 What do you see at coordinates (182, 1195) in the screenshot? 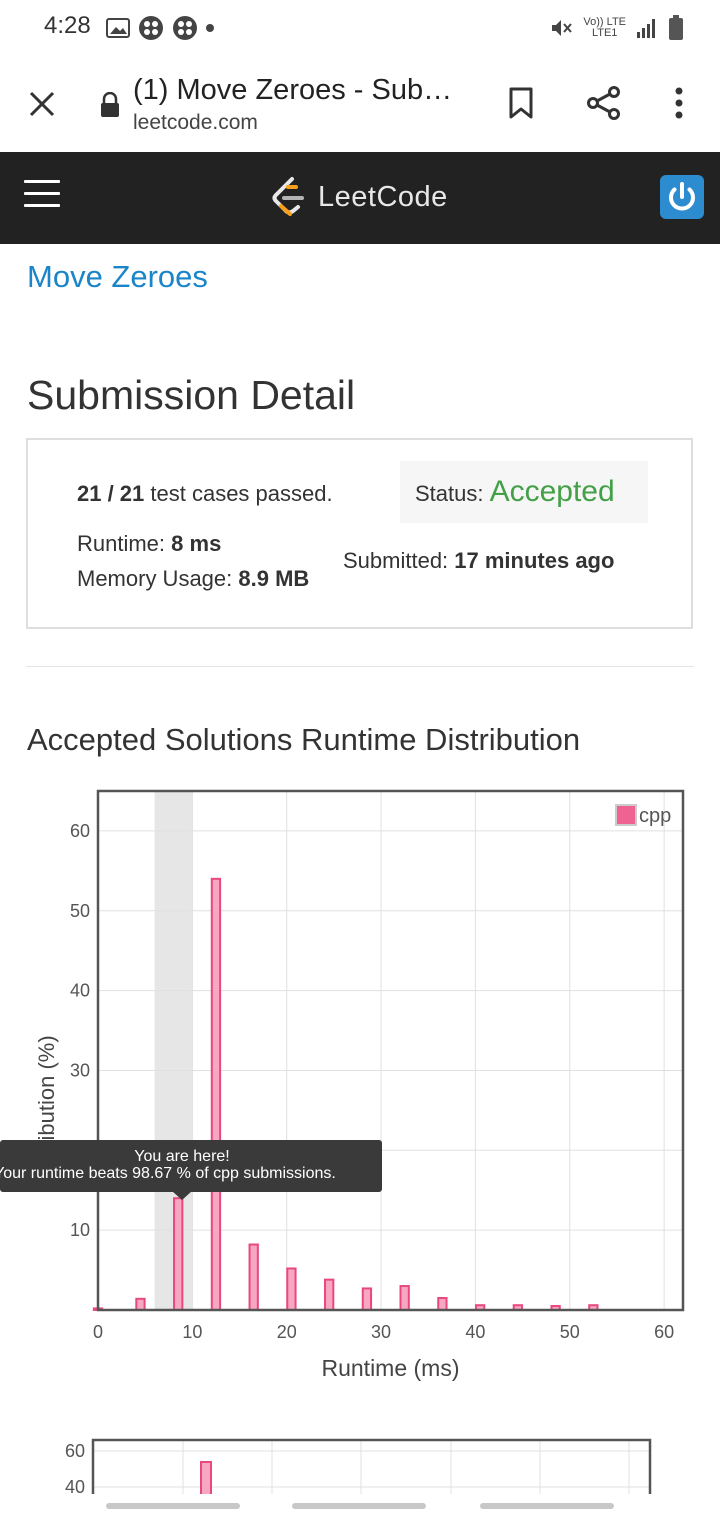
I see `tooltip-caret` at bounding box center [182, 1195].